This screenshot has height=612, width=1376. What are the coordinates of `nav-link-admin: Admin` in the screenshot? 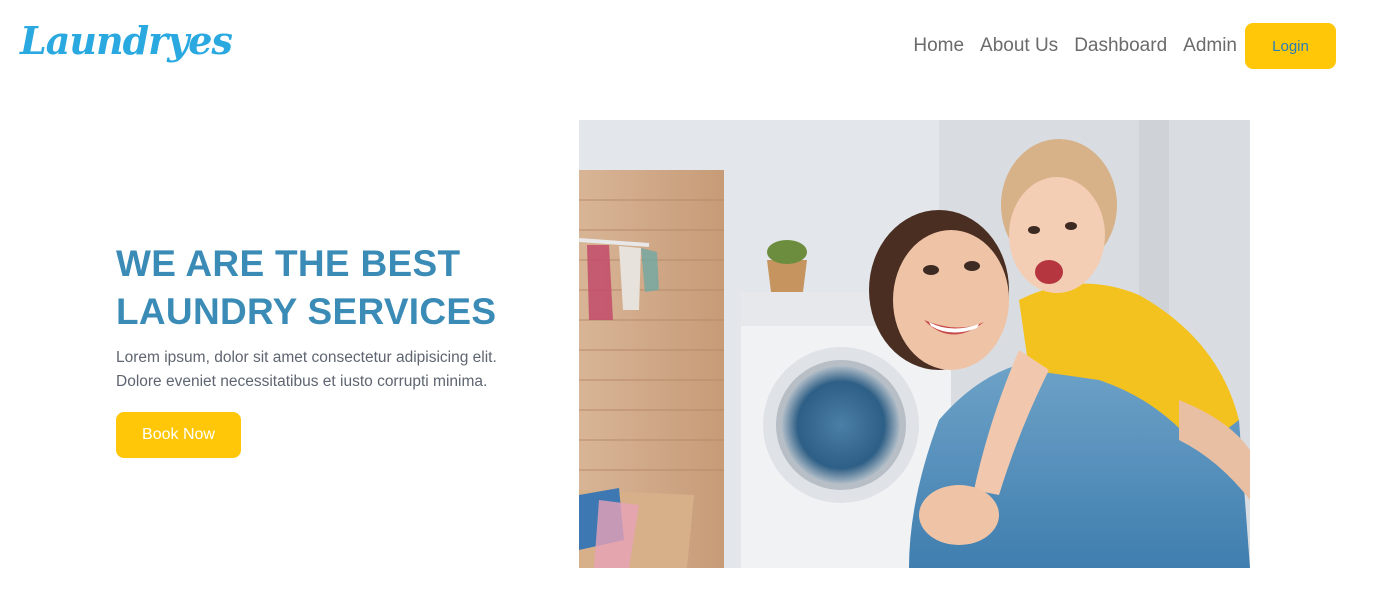 It's located at (1210, 46).